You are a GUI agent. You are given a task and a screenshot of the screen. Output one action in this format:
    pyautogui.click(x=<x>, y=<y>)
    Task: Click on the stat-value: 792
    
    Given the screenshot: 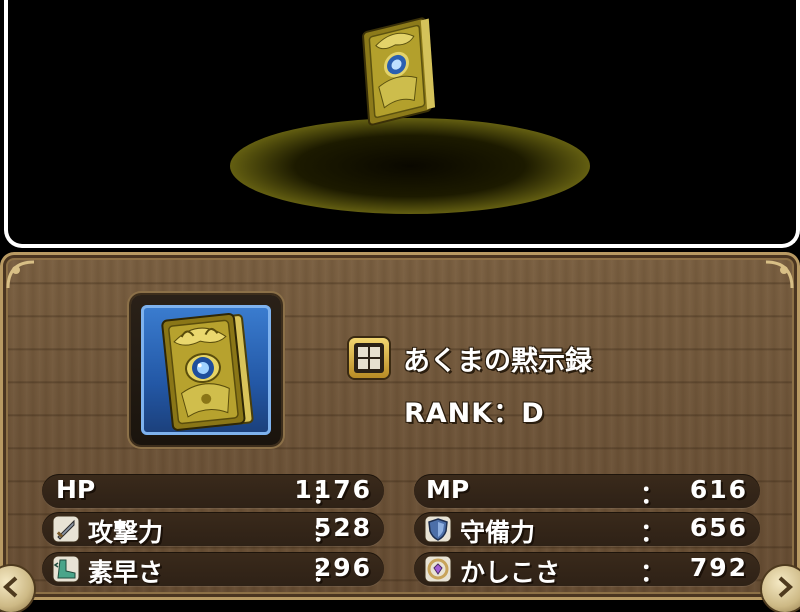 What is the action you would take?
    pyautogui.click(x=718, y=567)
    